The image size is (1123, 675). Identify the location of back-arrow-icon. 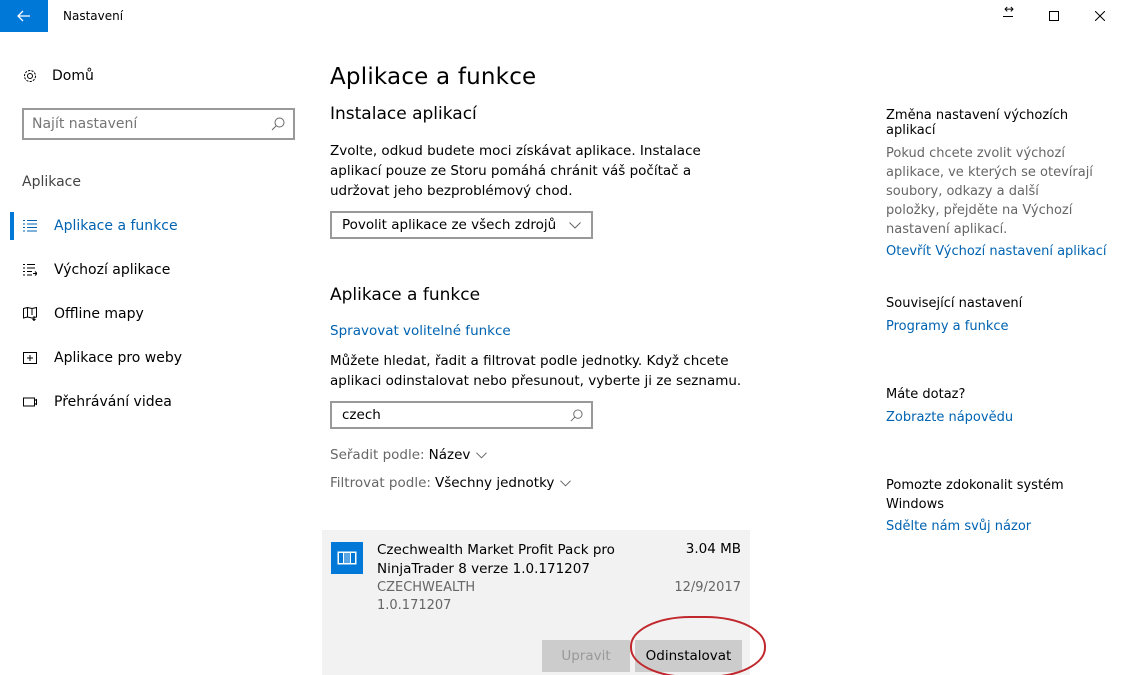
(23, 16).